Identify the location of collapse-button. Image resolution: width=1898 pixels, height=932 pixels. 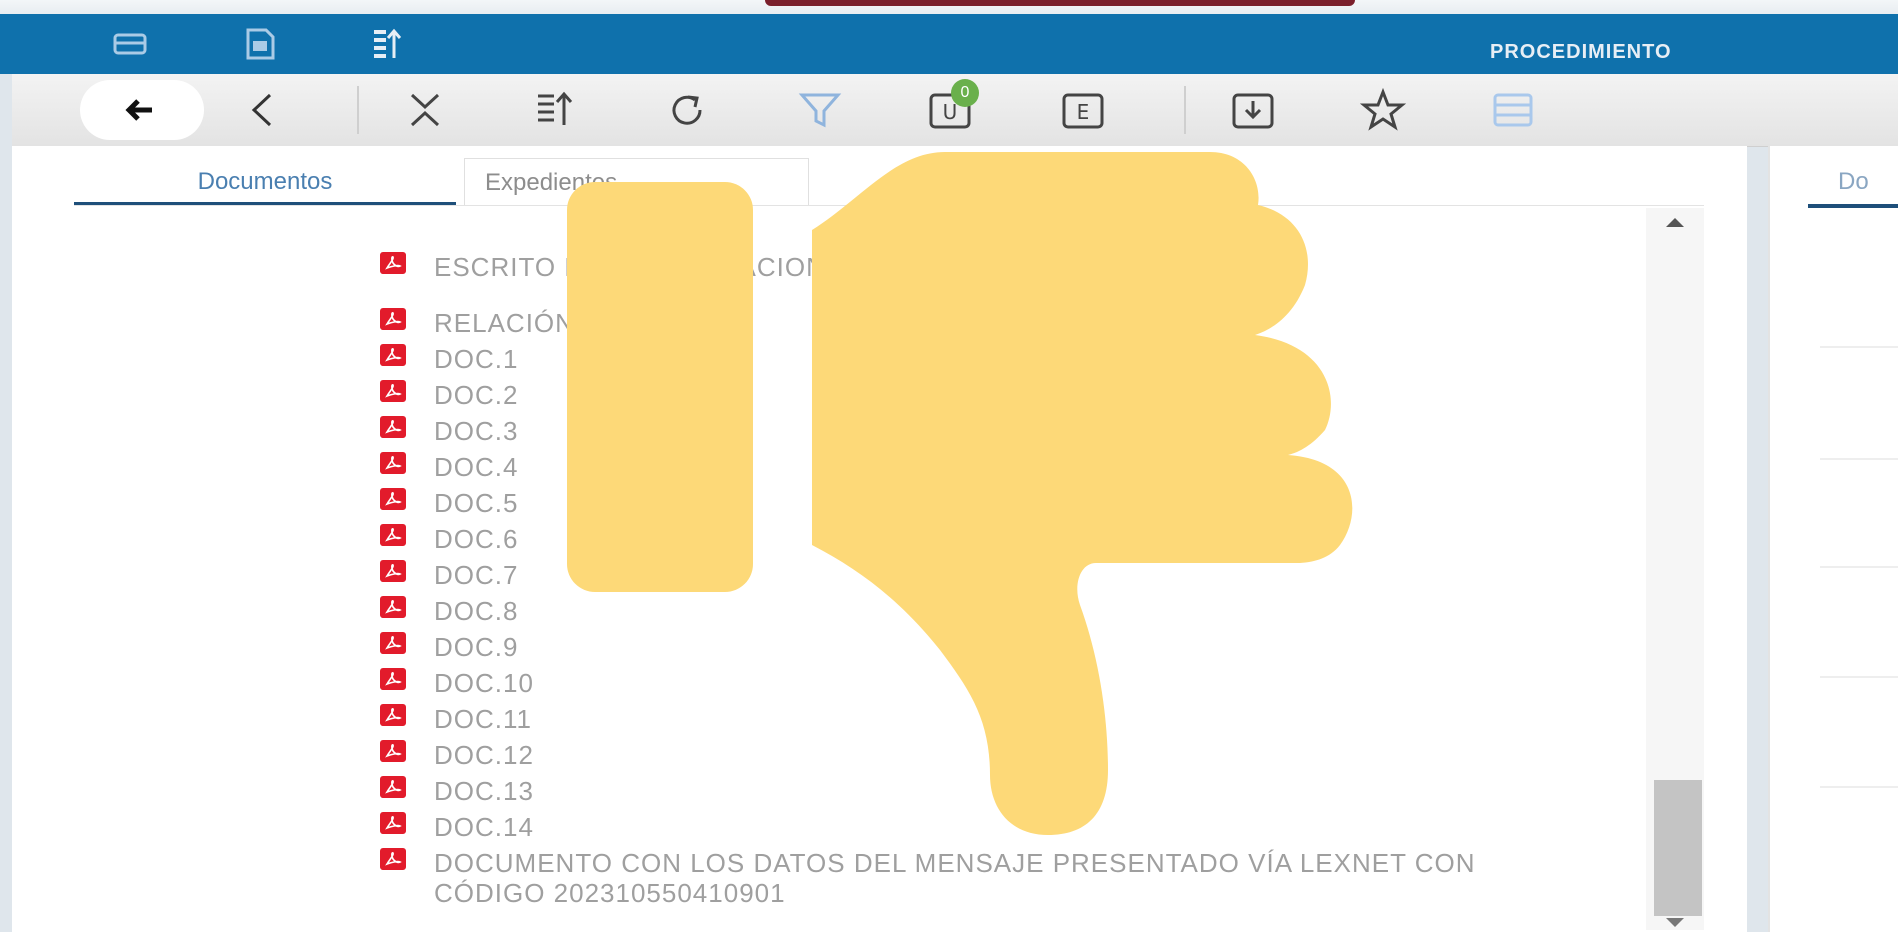
(425, 110).